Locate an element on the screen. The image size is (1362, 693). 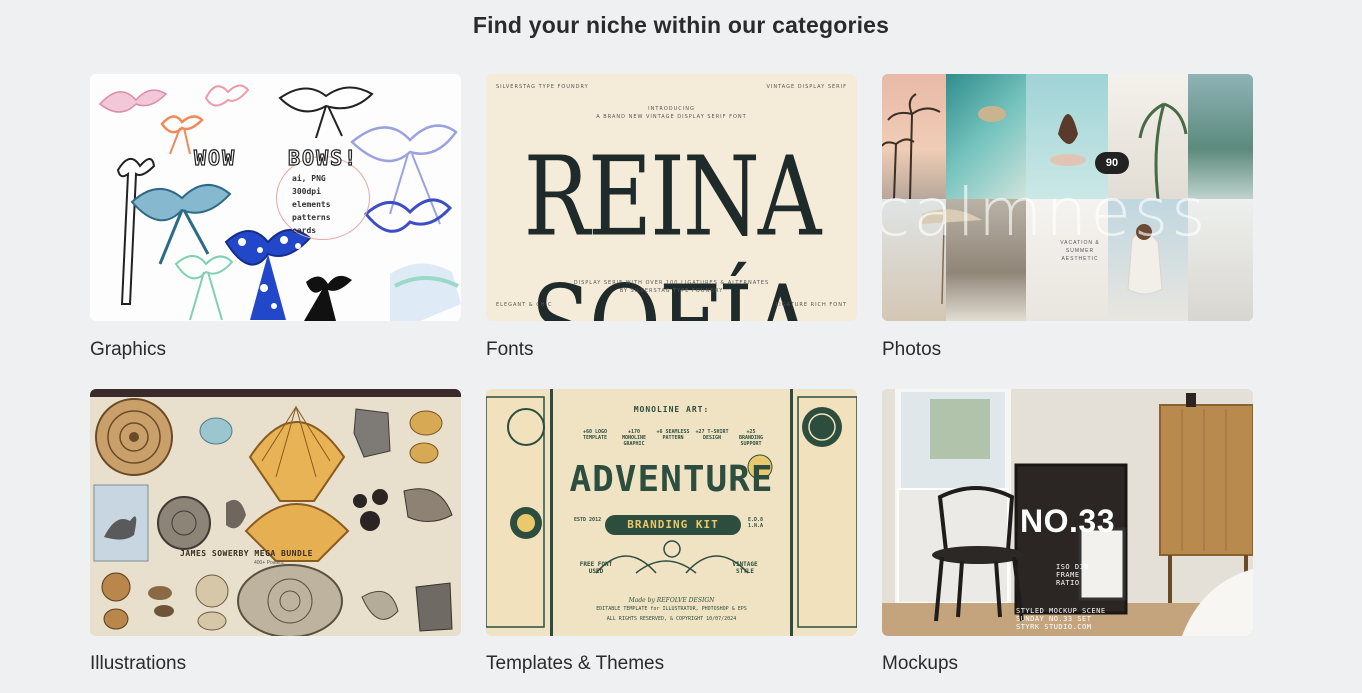
shells-illustration is located at coordinates (273, 517).